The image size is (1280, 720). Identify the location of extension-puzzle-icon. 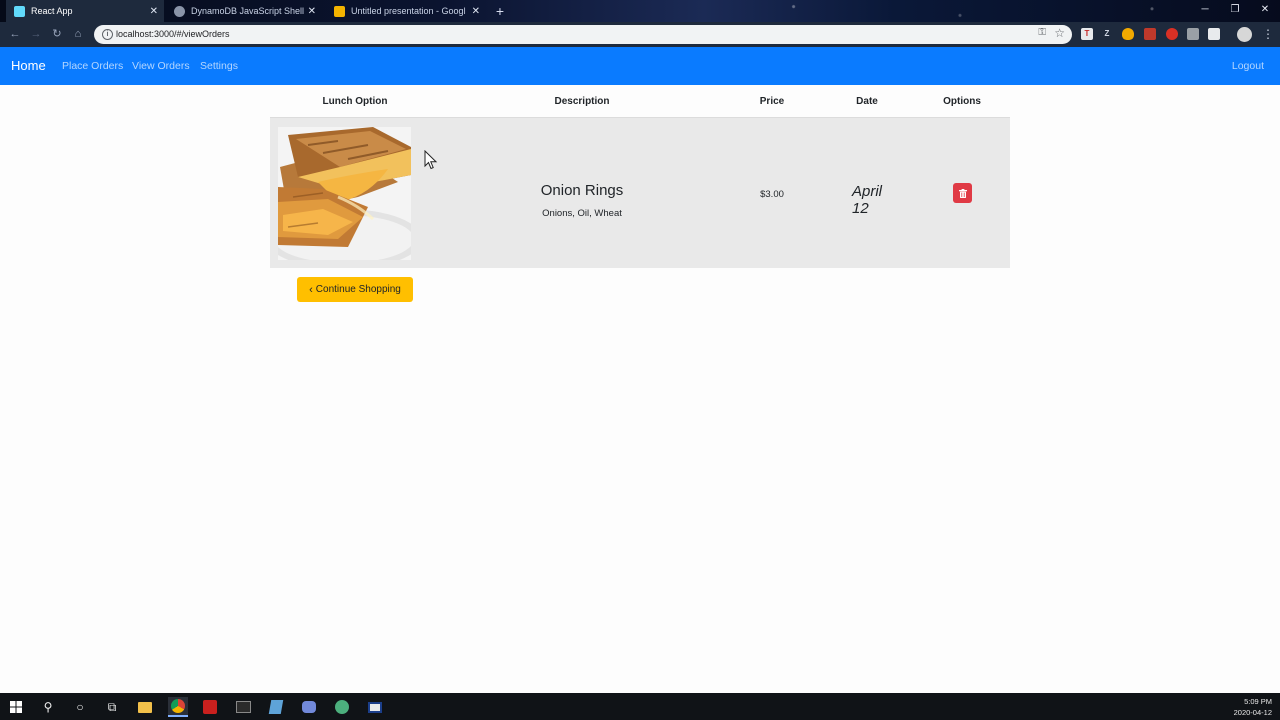
(1193, 34).